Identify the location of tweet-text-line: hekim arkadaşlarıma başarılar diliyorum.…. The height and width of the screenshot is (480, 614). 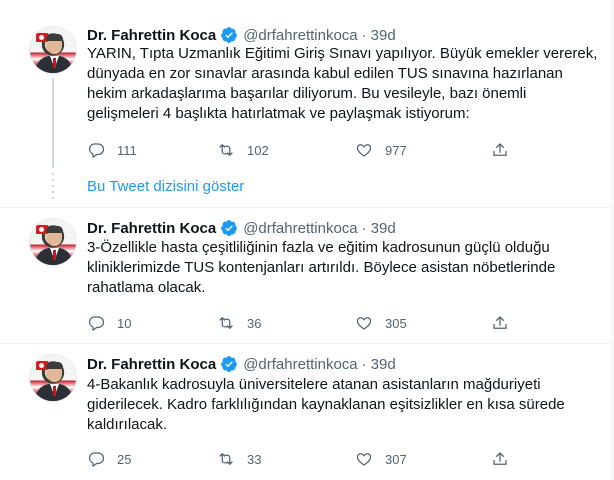
(307, 93).